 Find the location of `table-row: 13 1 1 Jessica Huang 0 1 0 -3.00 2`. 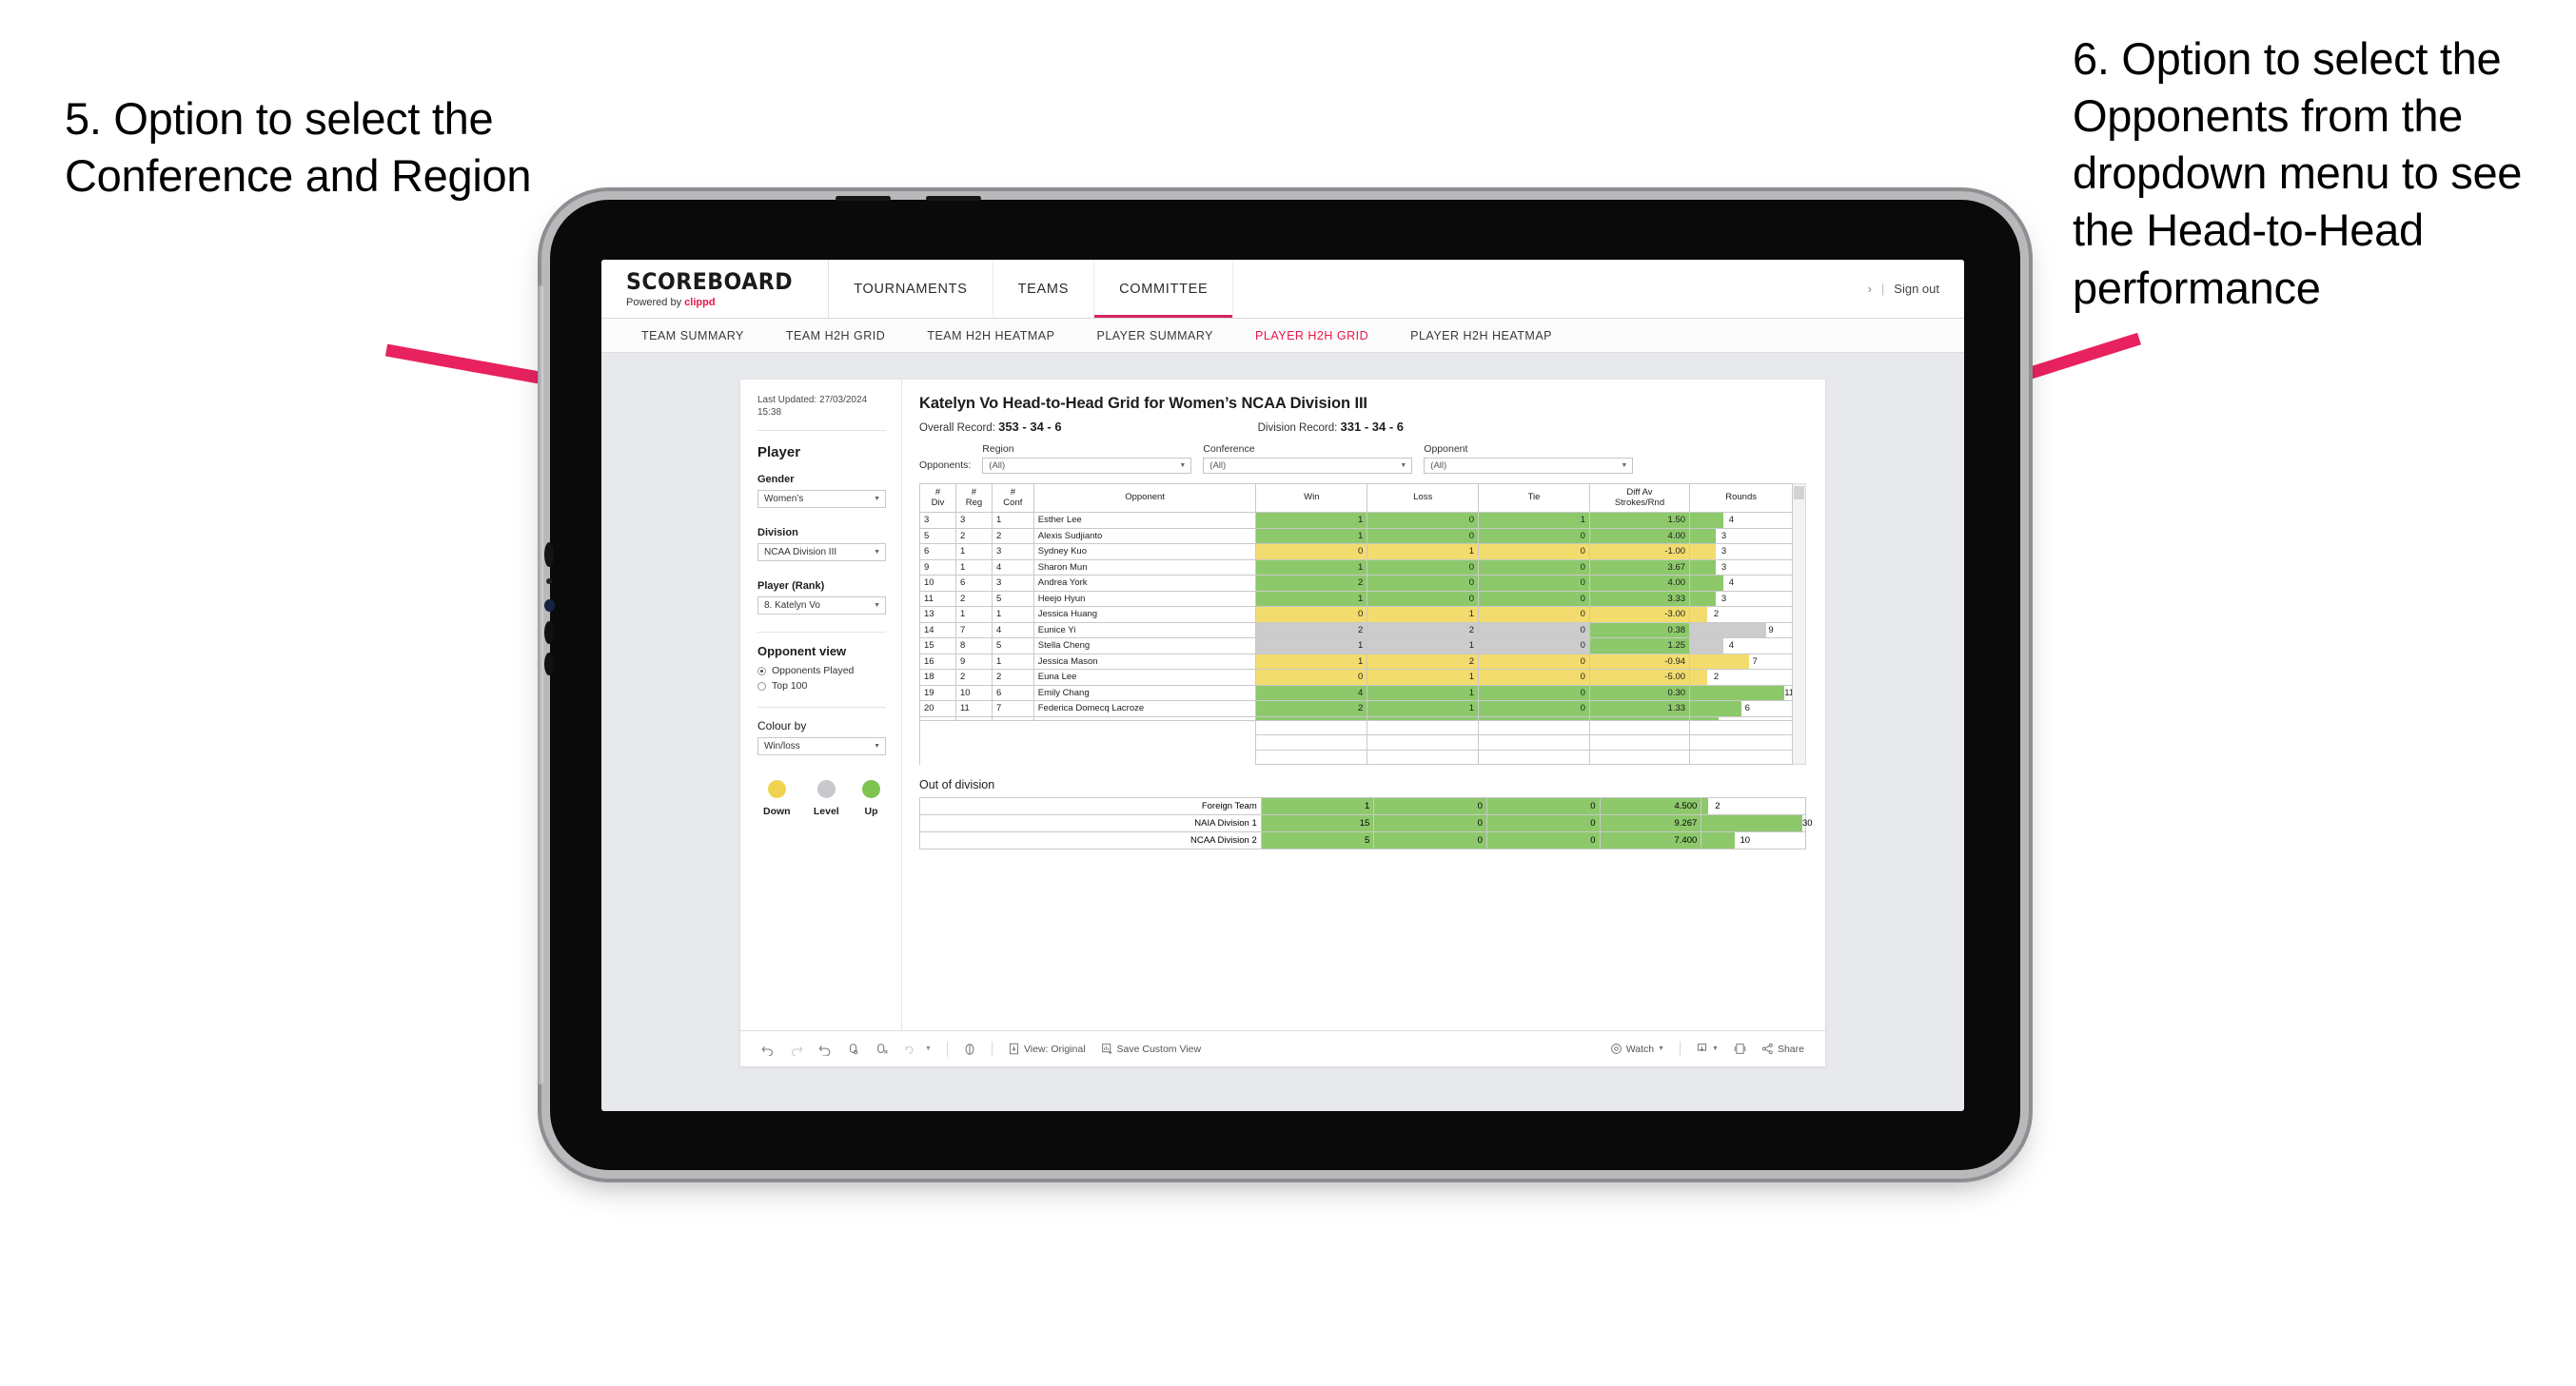

table-row: 13 1 1 Jessica Huang 0 1 0 -3.00 2 is located at coordinates (1356, 614).